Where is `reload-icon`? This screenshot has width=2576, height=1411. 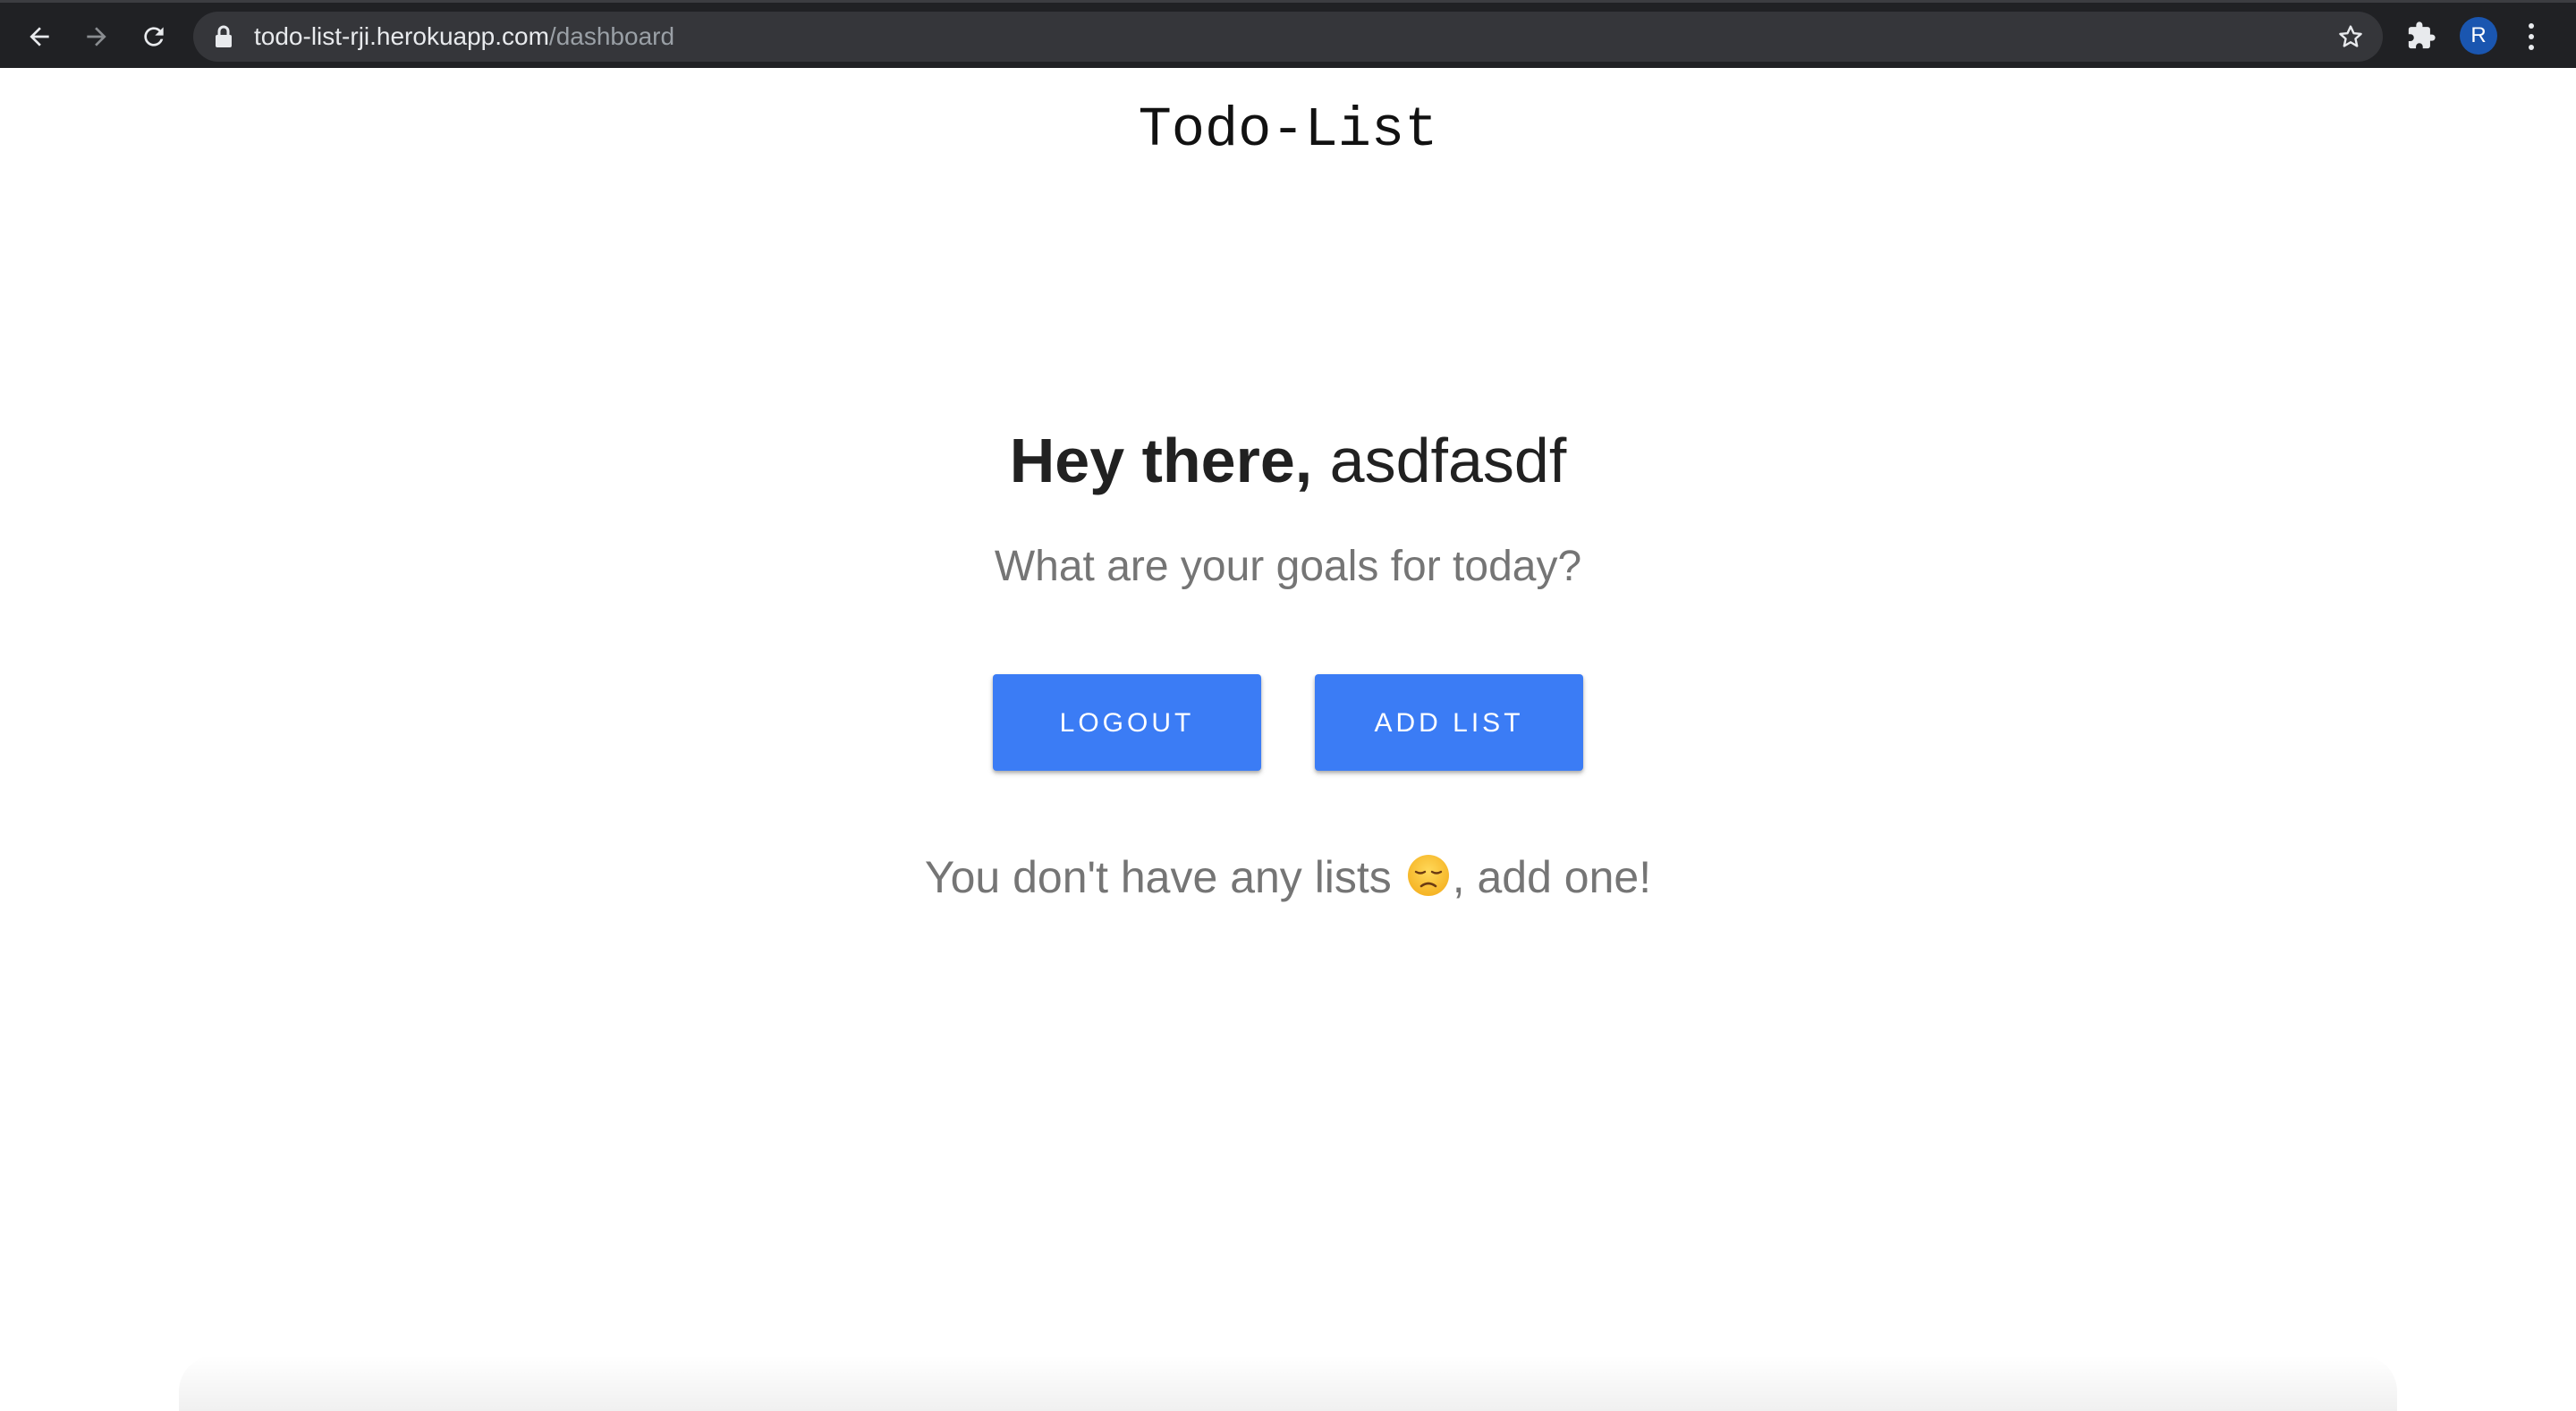 reload-icon is located at coordinates (154, 36).